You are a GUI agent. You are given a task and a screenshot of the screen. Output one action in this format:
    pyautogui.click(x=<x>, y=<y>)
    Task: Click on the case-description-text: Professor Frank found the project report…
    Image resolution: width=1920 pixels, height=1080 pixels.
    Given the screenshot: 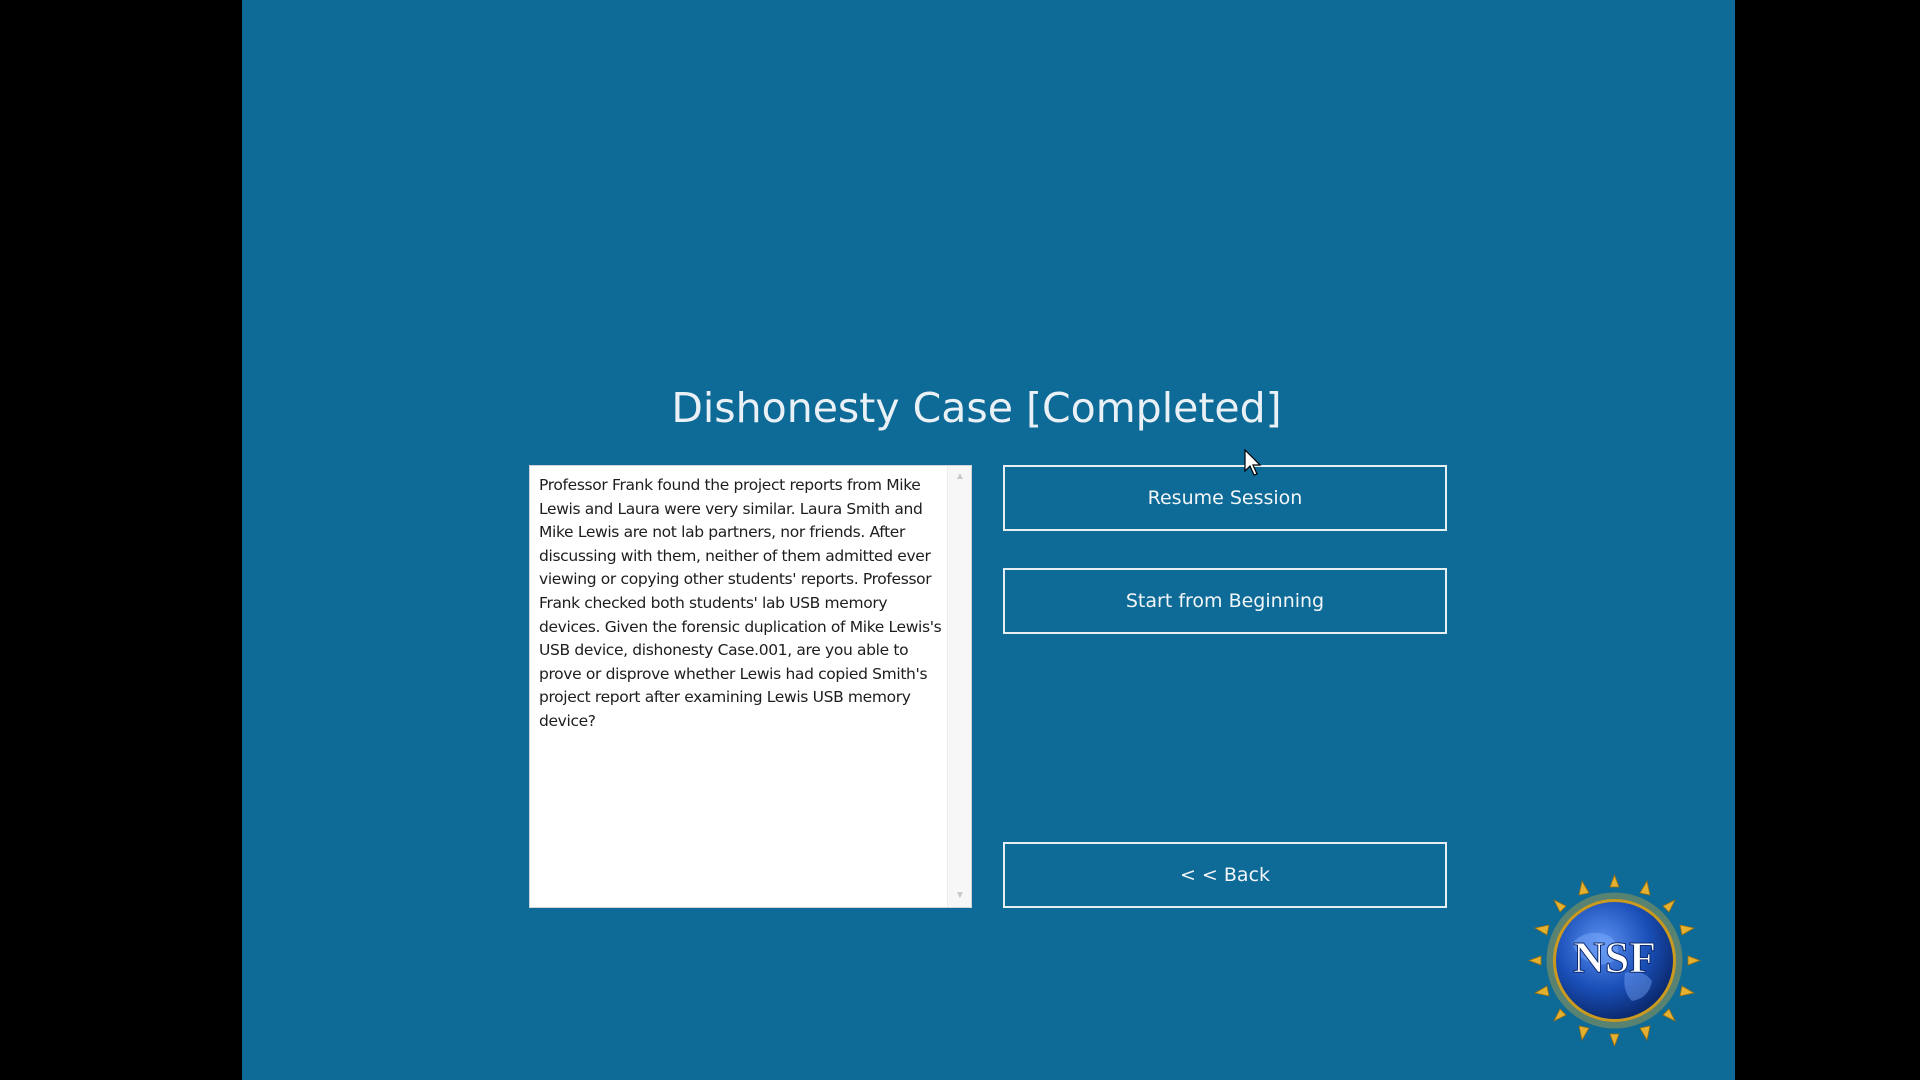 What is the action you would take?
    pyautogui.click(x=740, y=603)
    